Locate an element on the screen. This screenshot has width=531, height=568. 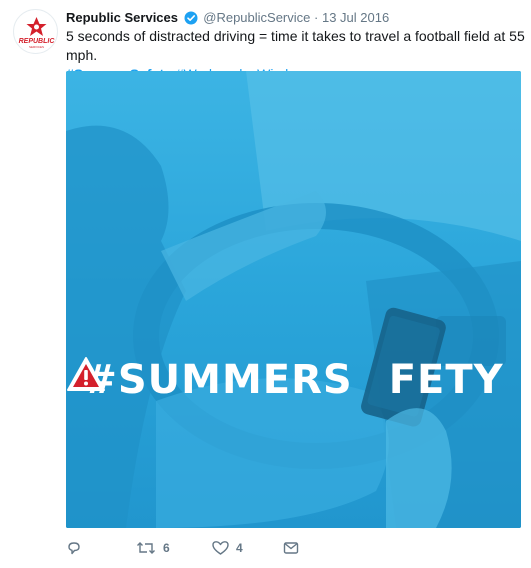
like-count: 4 is located at coordinates (239, 548).